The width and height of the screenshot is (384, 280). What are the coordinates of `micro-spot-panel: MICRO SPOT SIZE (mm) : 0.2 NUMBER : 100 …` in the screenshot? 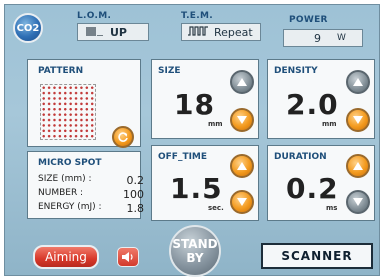 It's located at (85, 185).